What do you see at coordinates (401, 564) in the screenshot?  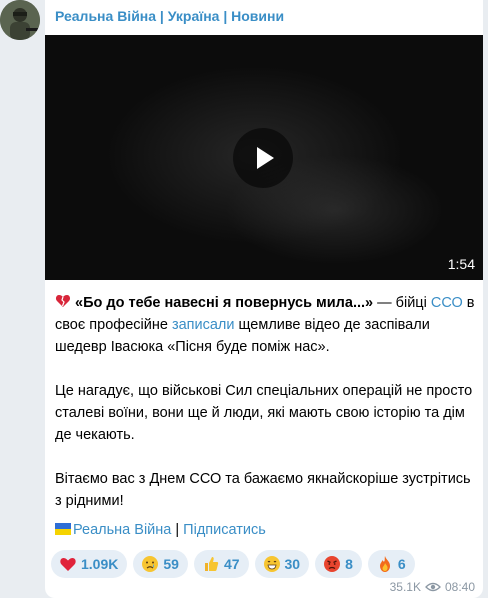 I see `reaction-count: 6` at bounding box center [401, 564].